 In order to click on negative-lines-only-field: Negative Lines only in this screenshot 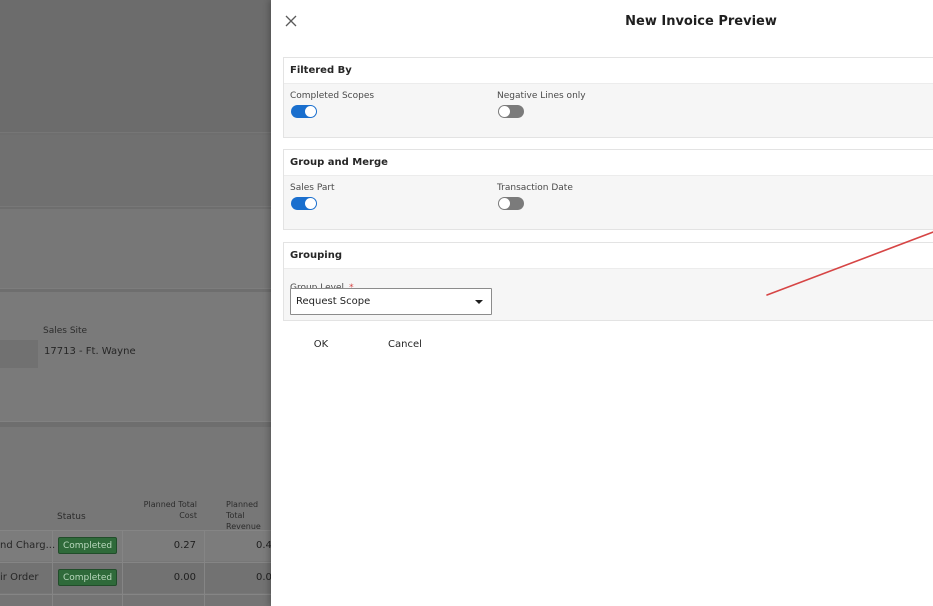, I will do `click(541, 96)`.